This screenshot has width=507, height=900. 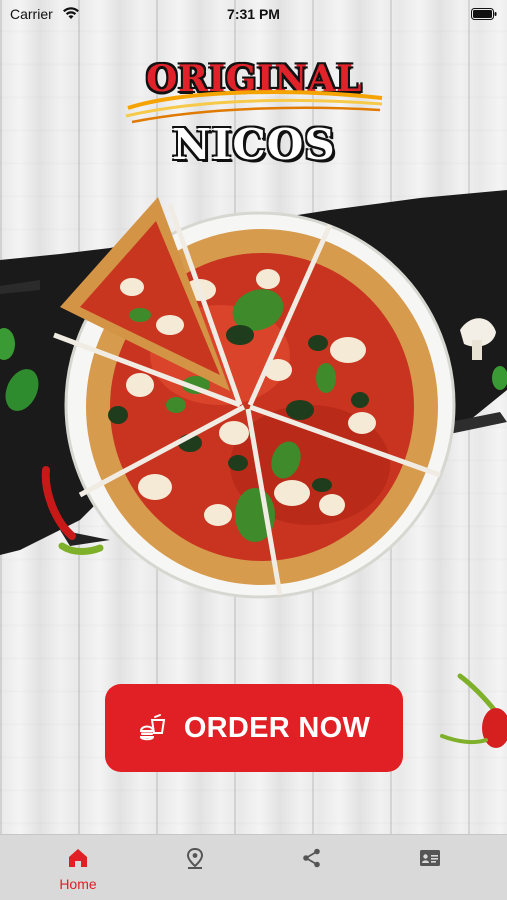 I want to click on battery-icon, so click(x=484, y=14).